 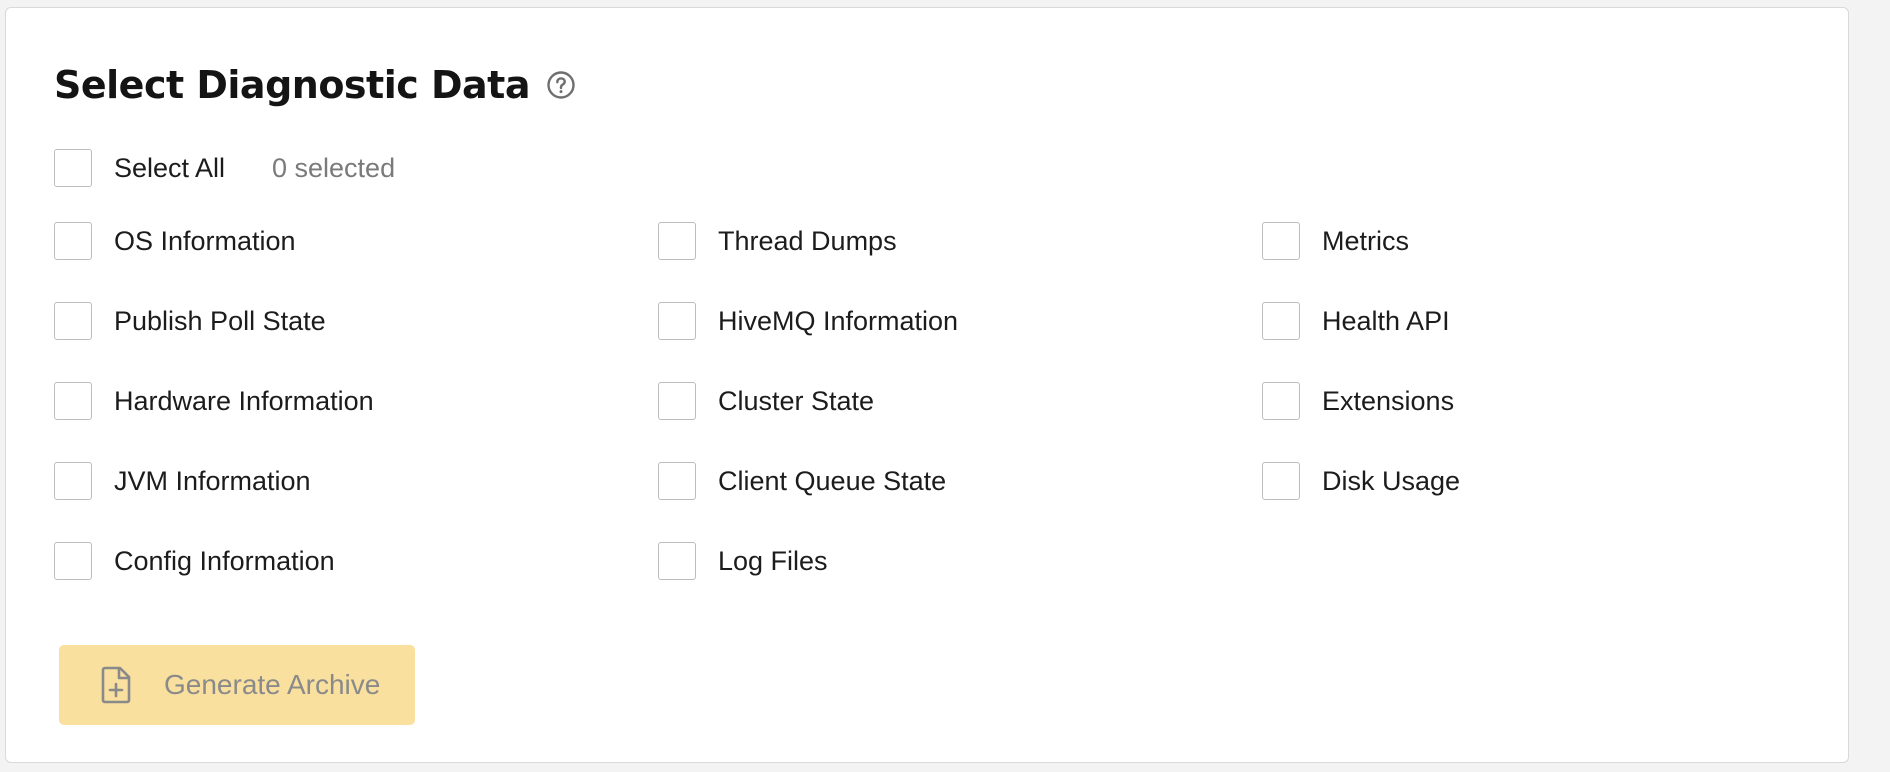 I want to click on checkbox-hardware-information, so click(x=73, y=401).